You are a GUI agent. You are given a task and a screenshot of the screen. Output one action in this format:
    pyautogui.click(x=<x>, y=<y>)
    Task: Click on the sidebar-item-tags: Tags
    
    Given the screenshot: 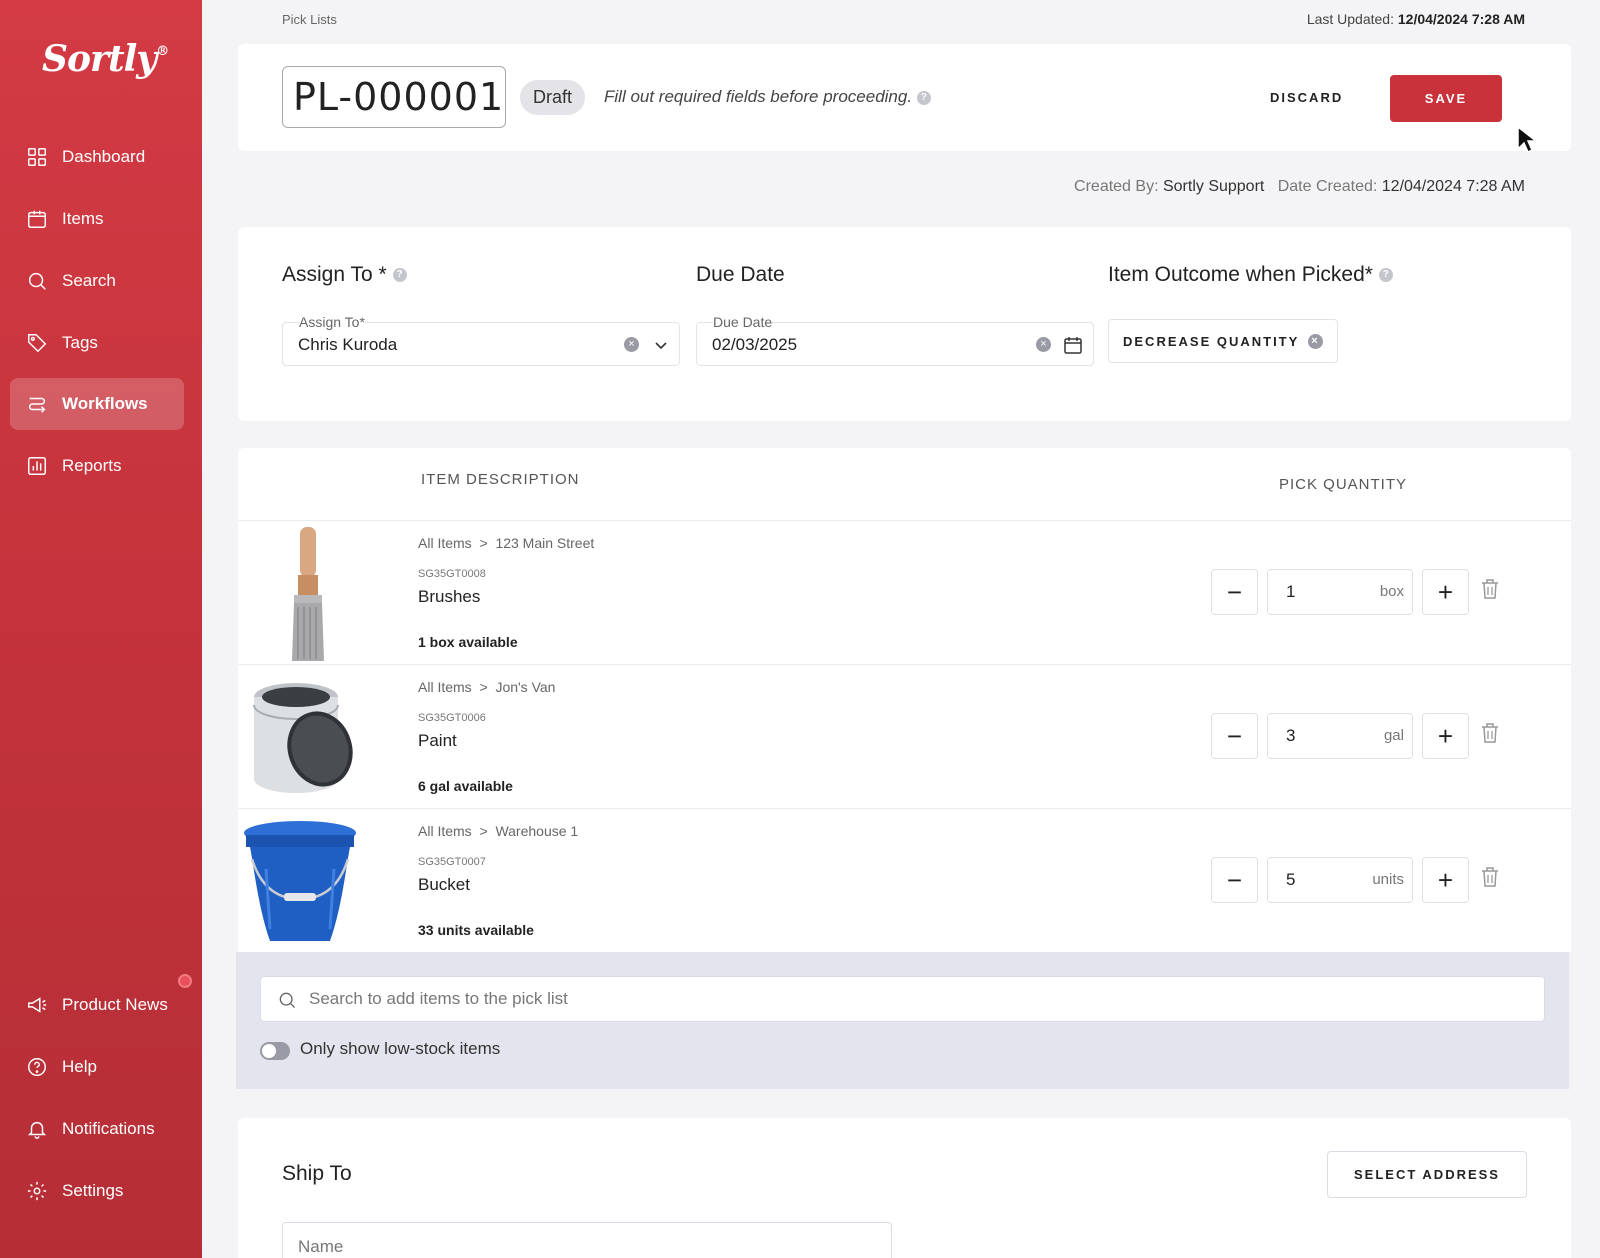 What is the action you would take?
    pyautogui.click(x=97, y=343)
    